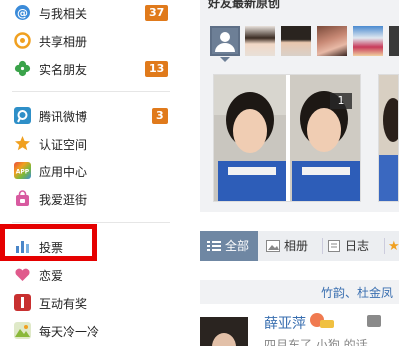 This screenshot has width=399, height=346. What do you see at coordinates (357, 246) in the screenshot?
I see `tab-label: 日志` at bounding box center [357, 246].